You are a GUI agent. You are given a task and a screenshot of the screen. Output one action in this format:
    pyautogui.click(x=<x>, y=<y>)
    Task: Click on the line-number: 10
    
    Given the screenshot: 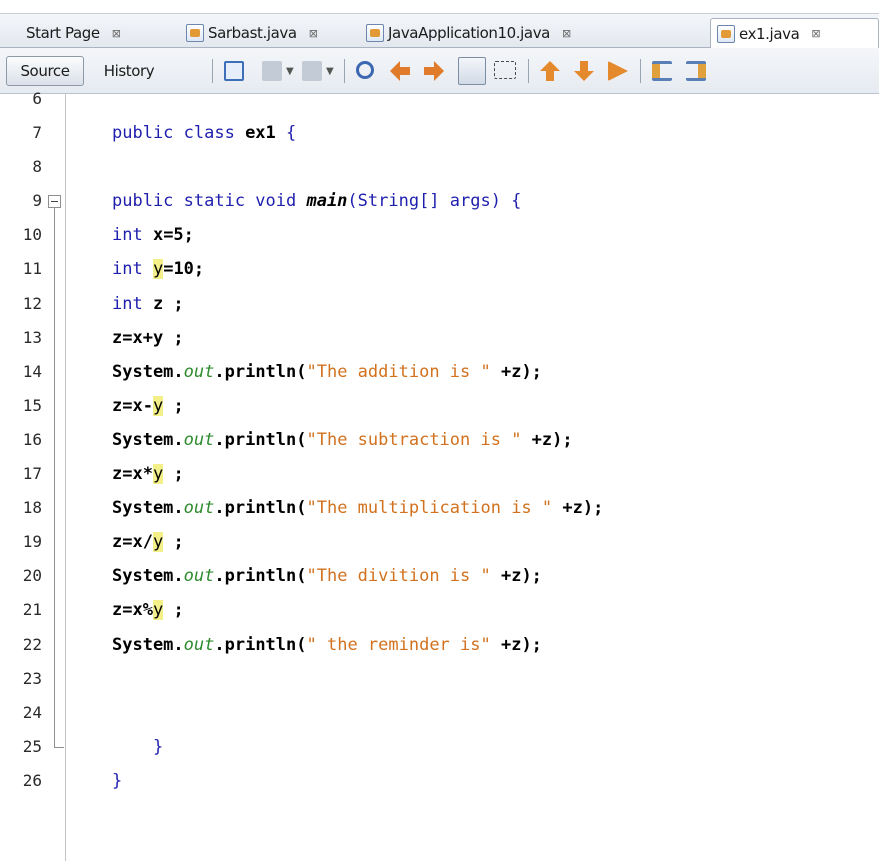 What is the action you would take?
    pyautogui.click(x=32, y=235)
    